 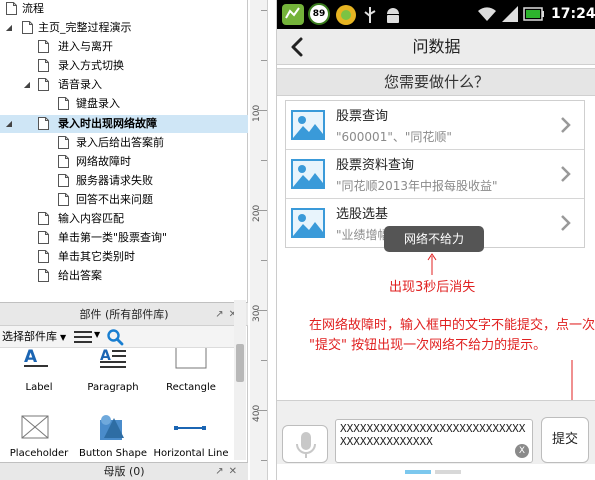 I want to click on network-error-toast: 网络不给力, so click(x=434, y=239).